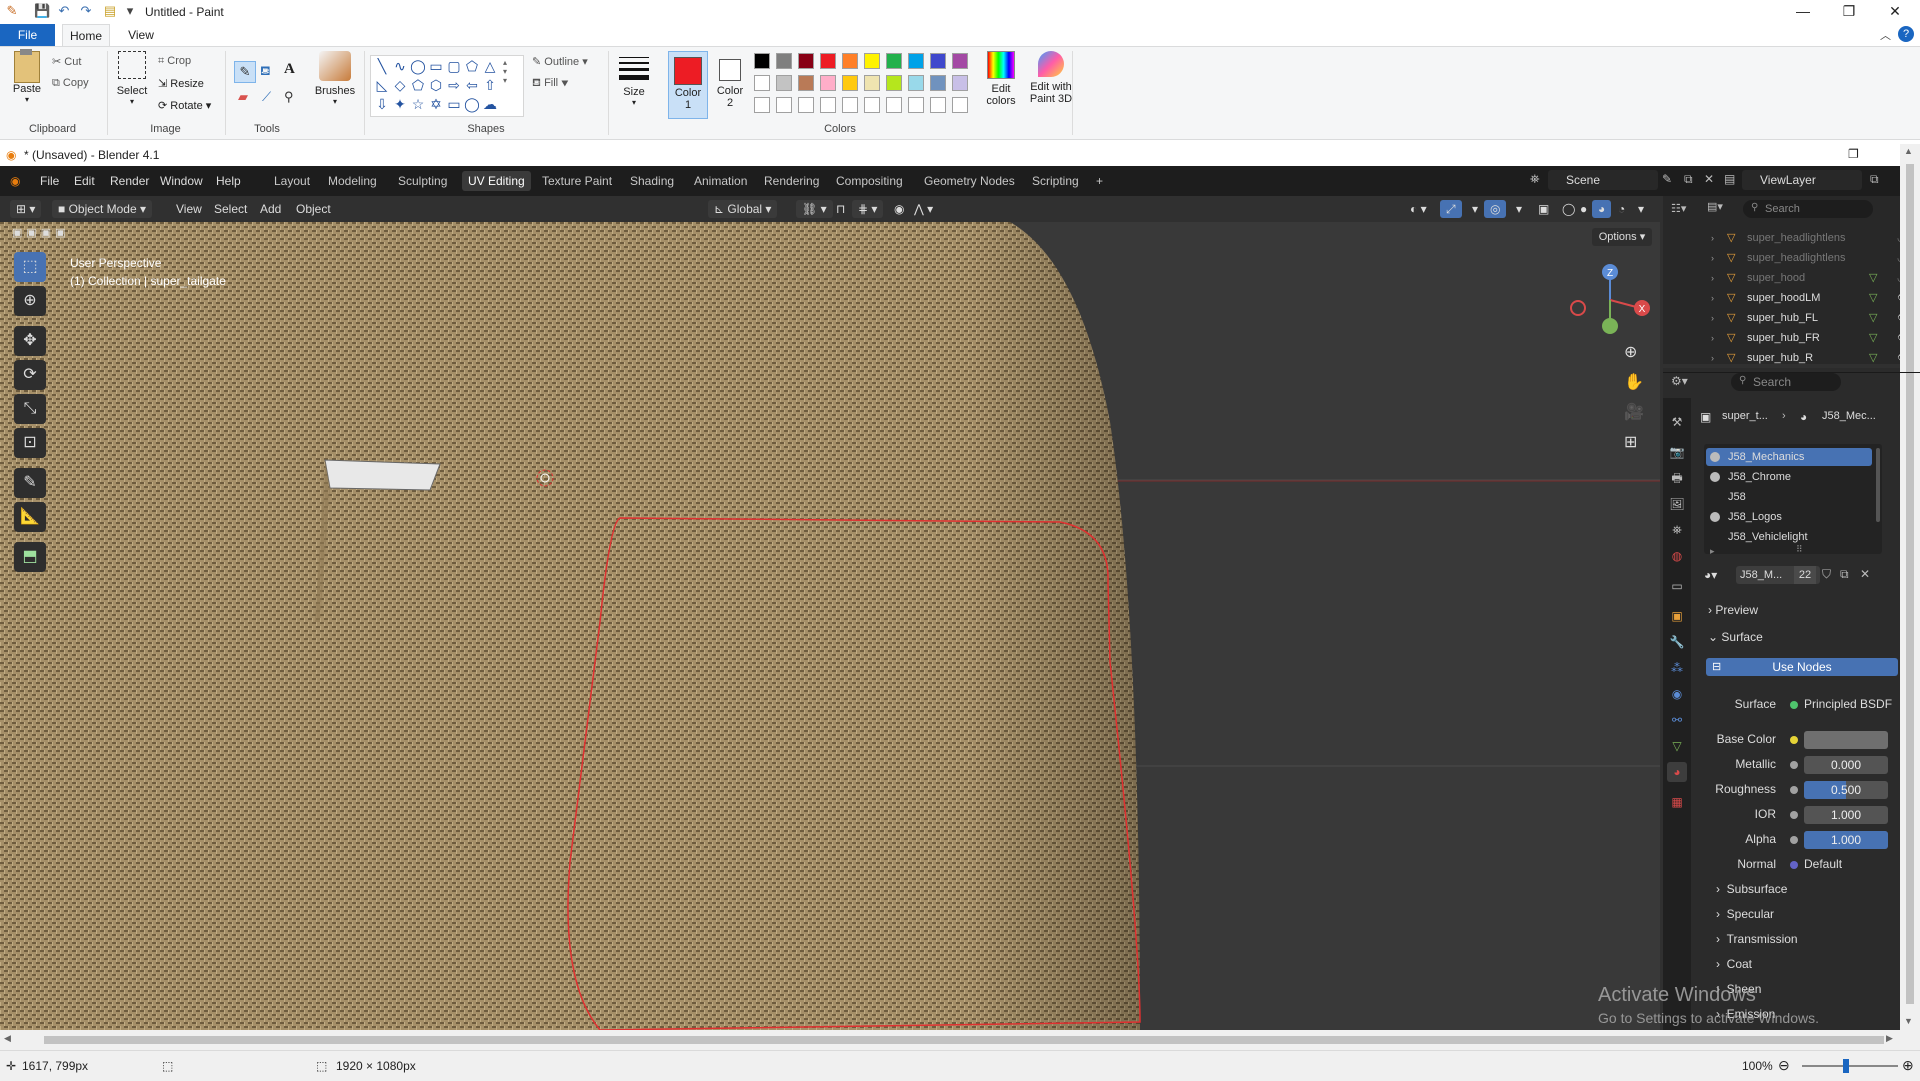 The height and width of the screenshot is (1081, 1920). I want to click on overlay-toggle-icon: ◎, so click(1495, 209).